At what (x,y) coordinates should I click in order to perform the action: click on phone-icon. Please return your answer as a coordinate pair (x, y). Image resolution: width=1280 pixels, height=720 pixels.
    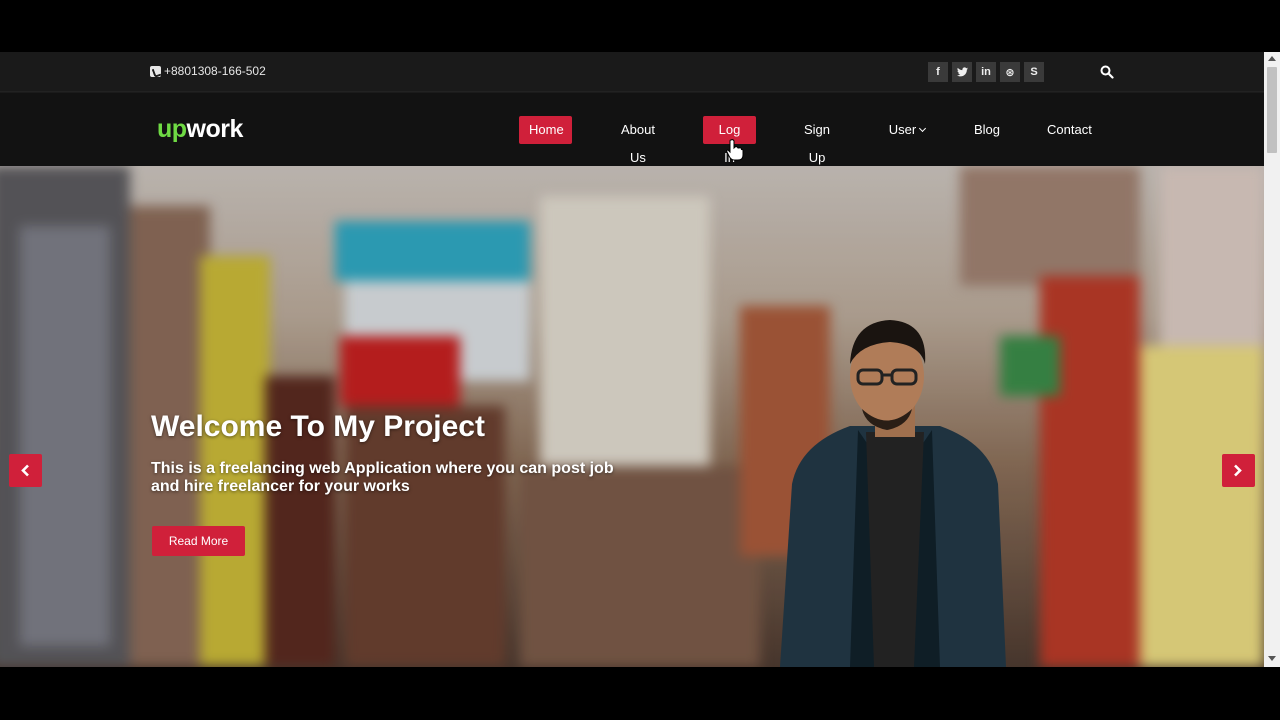
    Looking at the image, I should click on (155, 71).